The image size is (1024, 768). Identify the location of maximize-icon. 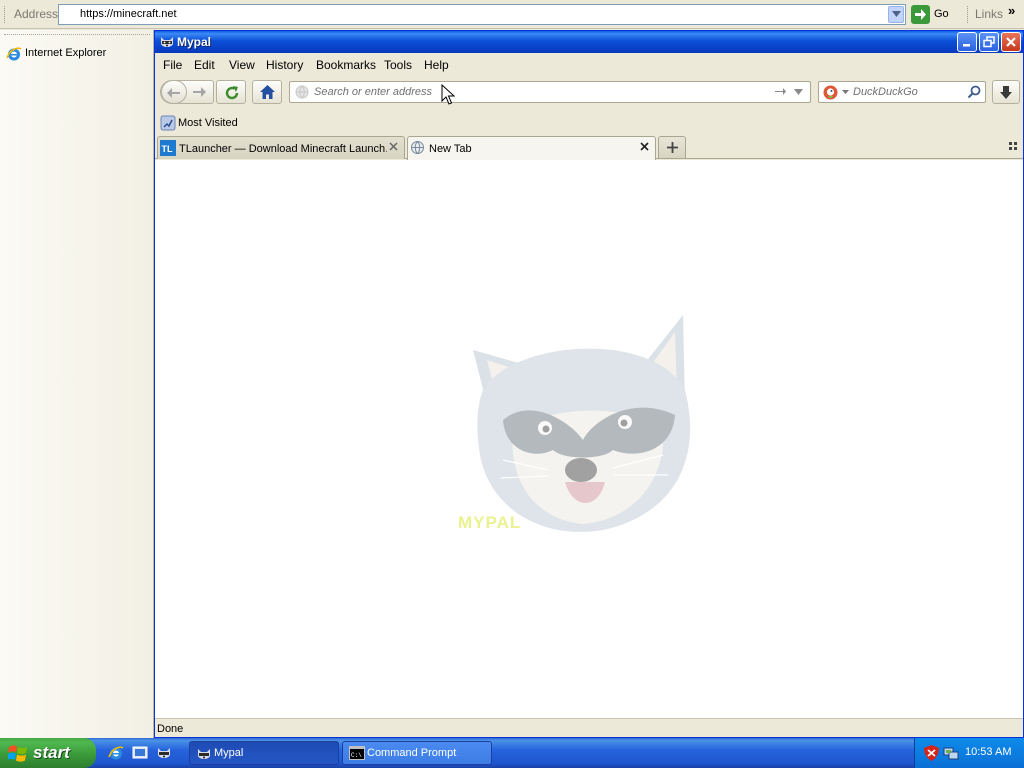
(989, 42).